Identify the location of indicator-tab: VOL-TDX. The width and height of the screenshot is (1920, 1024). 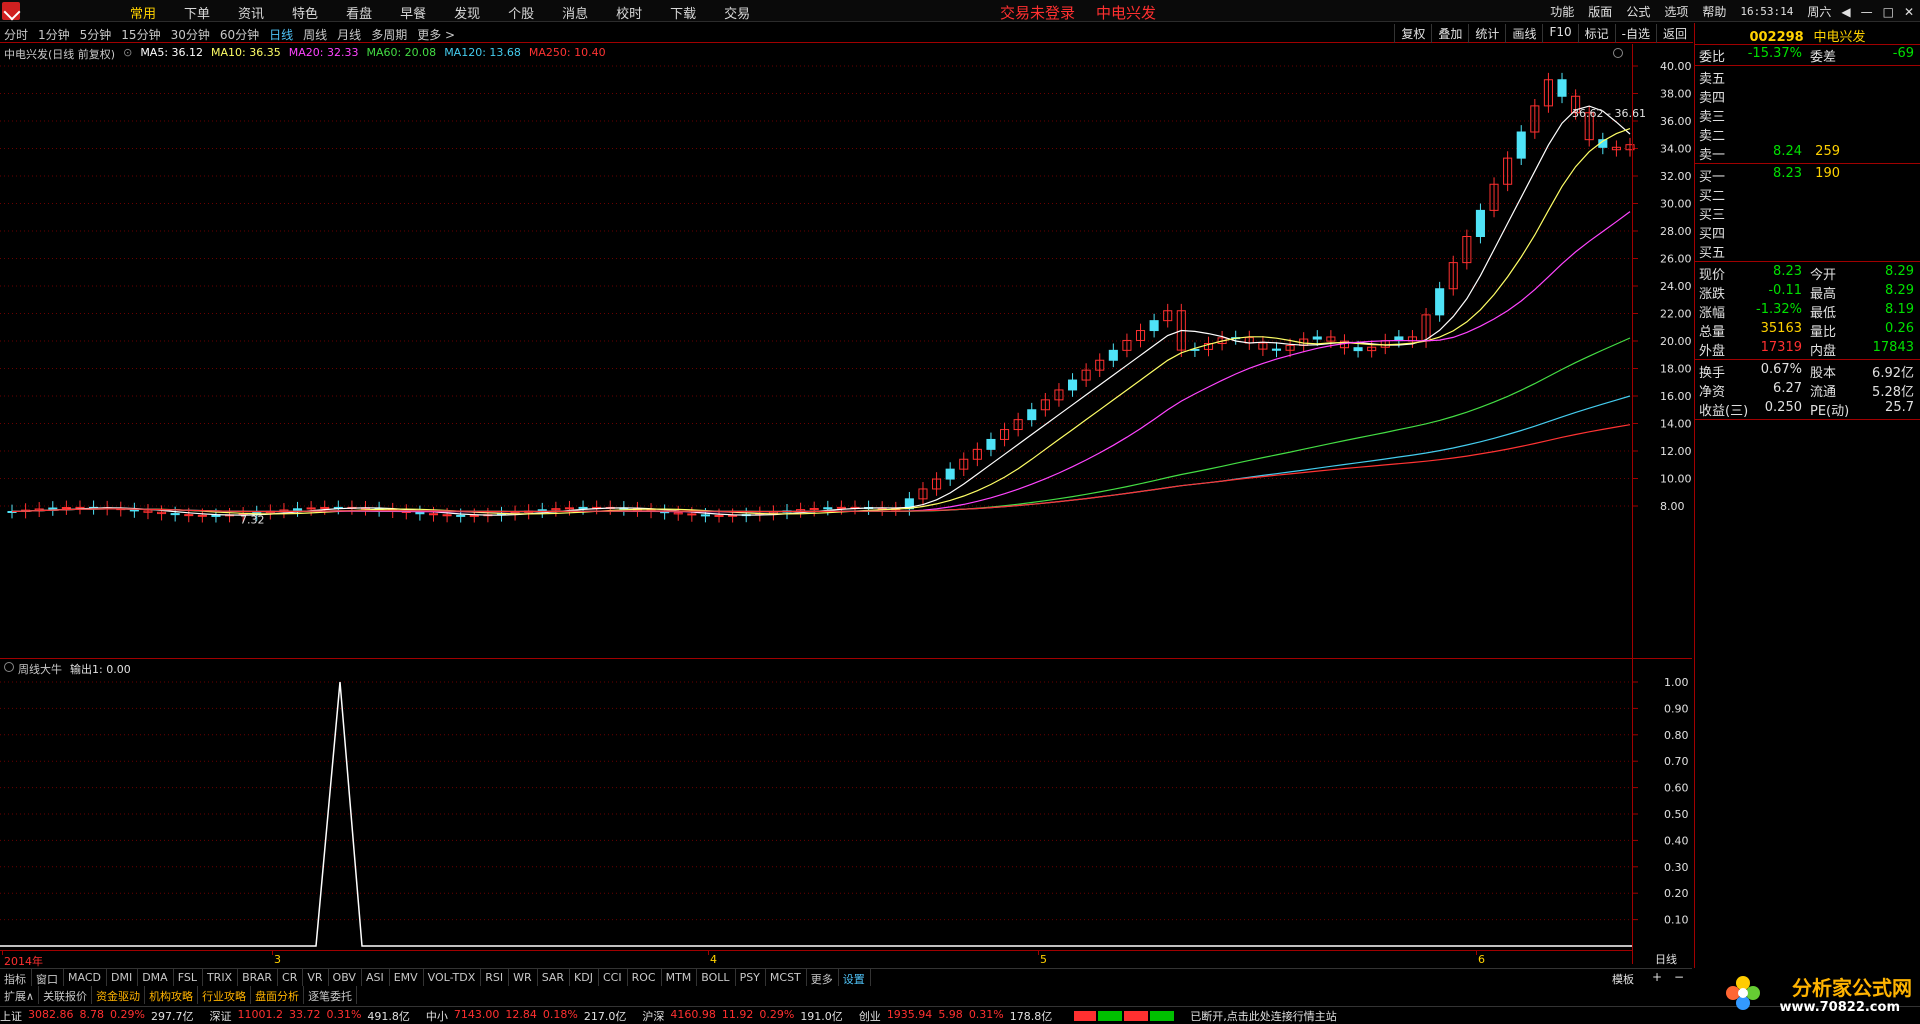
(453, 977).